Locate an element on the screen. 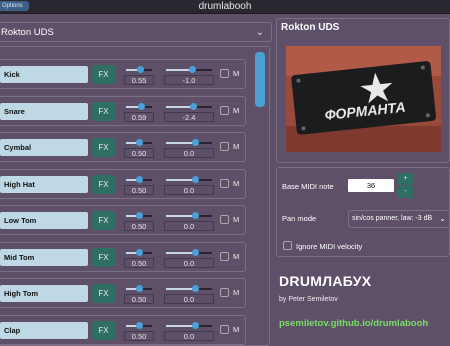 The height and width of the screenshot is (346, 450). instrument-row: Mid Tom FX 0.50 0.0 M is located at coordinates (123, 256).